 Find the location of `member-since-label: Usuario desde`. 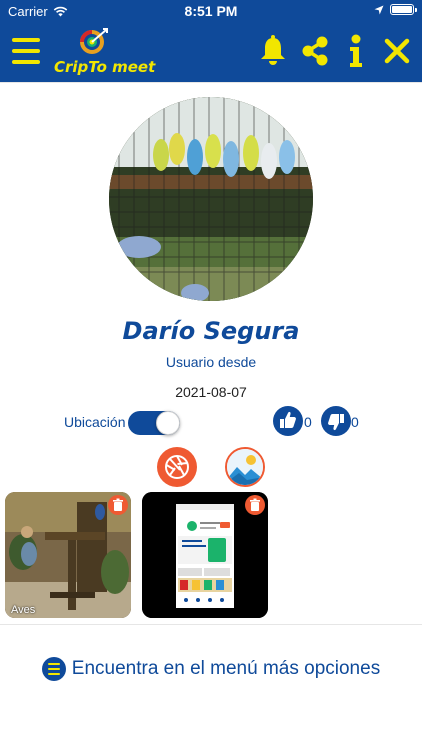

member-since-label: Usuario desde is located at coordinates (211, 362).